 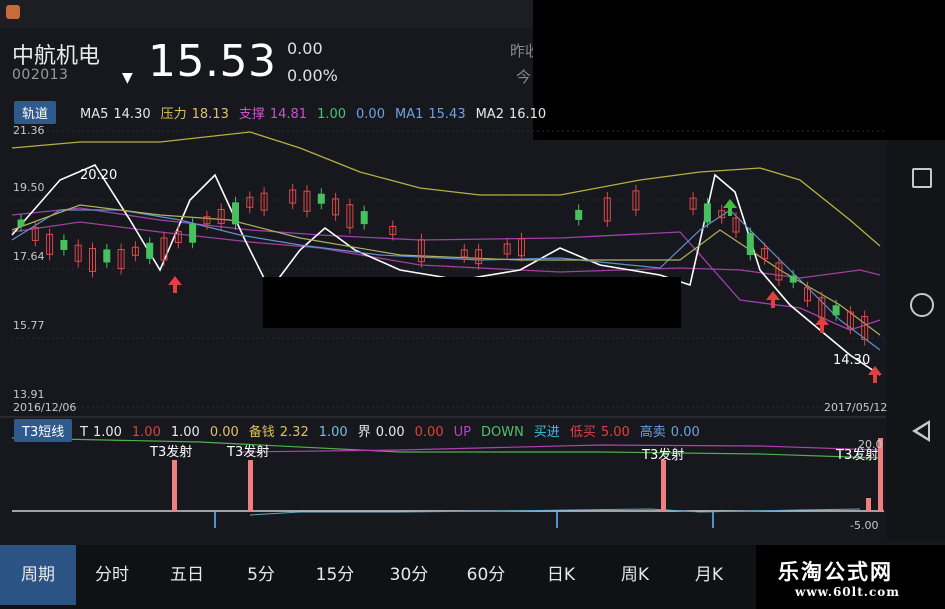 I want to click on today-label: 今, so click(x=523, y=76).